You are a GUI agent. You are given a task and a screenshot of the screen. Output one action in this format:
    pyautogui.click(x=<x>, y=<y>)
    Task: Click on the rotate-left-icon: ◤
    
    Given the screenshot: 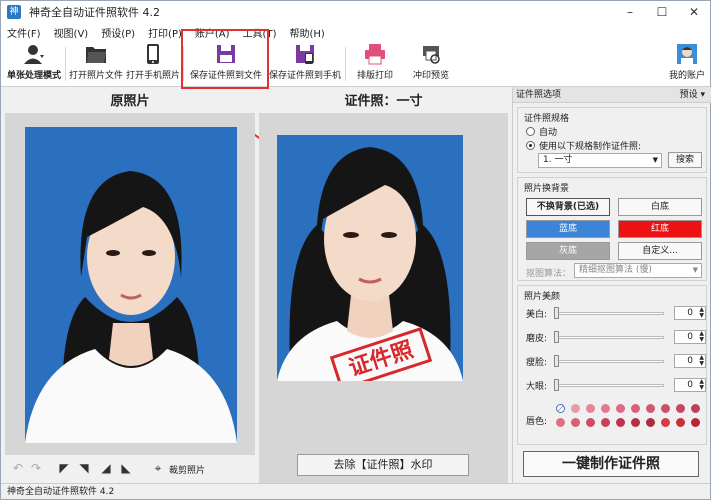 What is the action you would take?
    pyautogui.click(x=64, y=468)
    